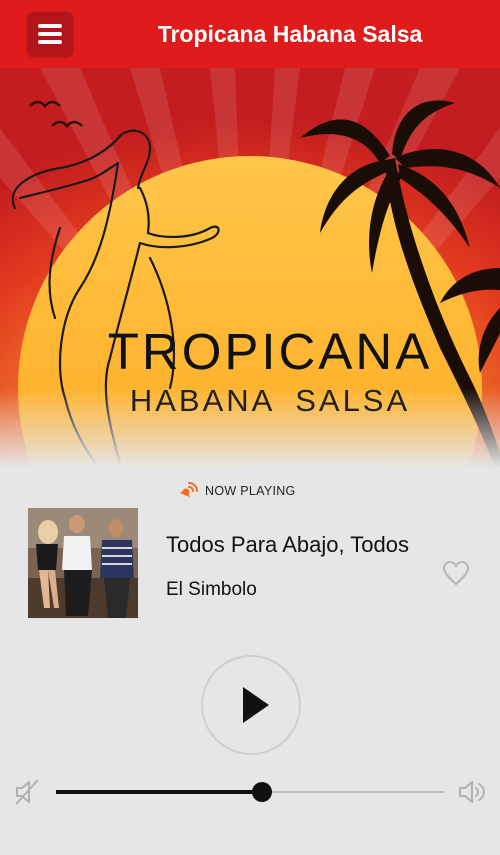 Image resolution: width=500 pixels, height=855 pixels. I want to click on banner-subtitle: HABANA SALSA, so click(270, 400).